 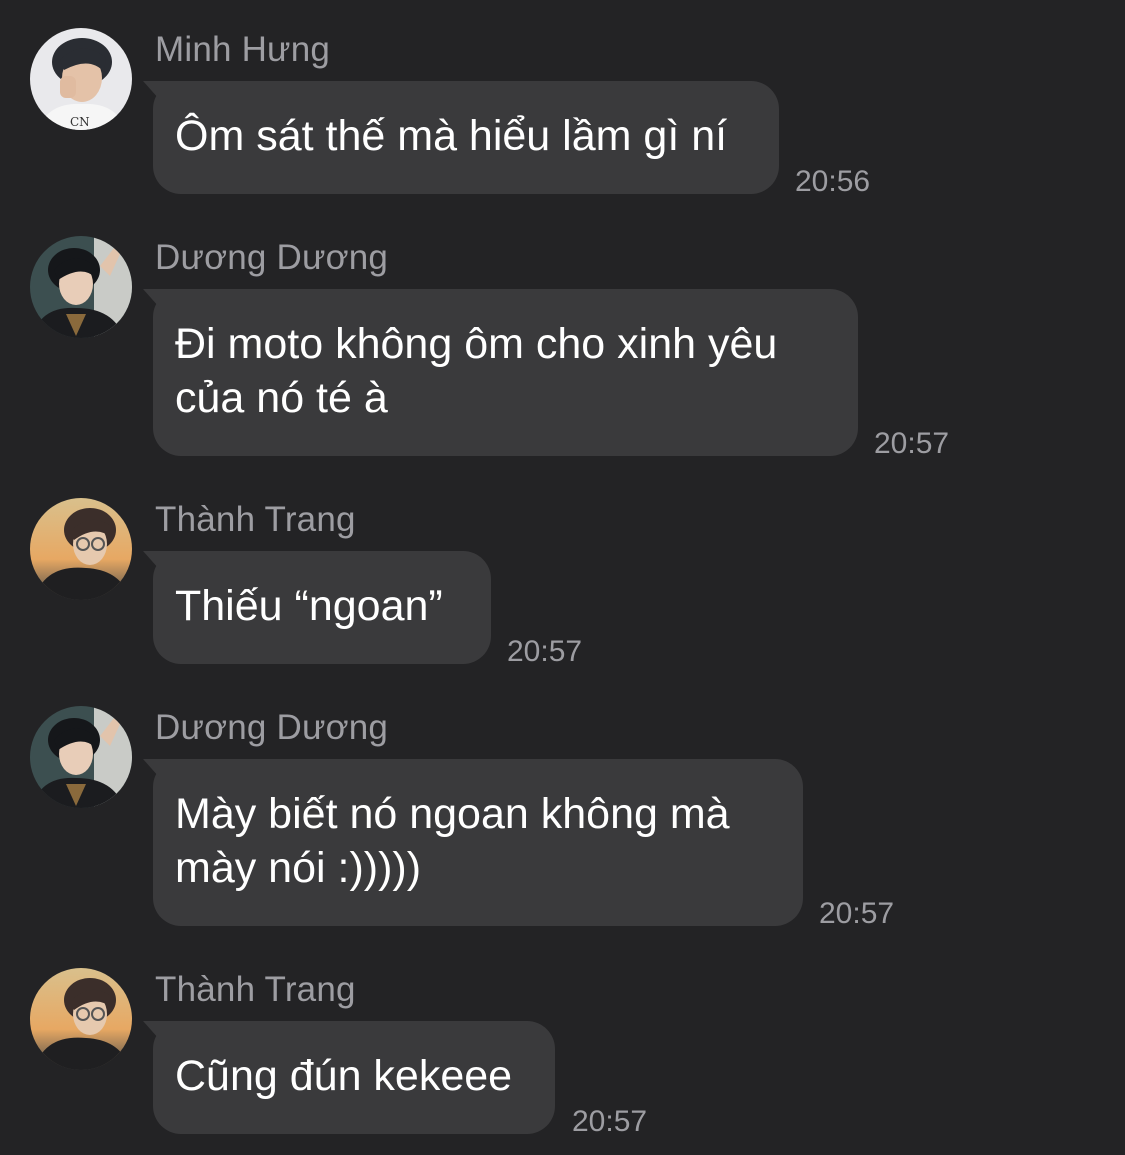 I want to click on svg-text: CN, so click(x=80, y=122).